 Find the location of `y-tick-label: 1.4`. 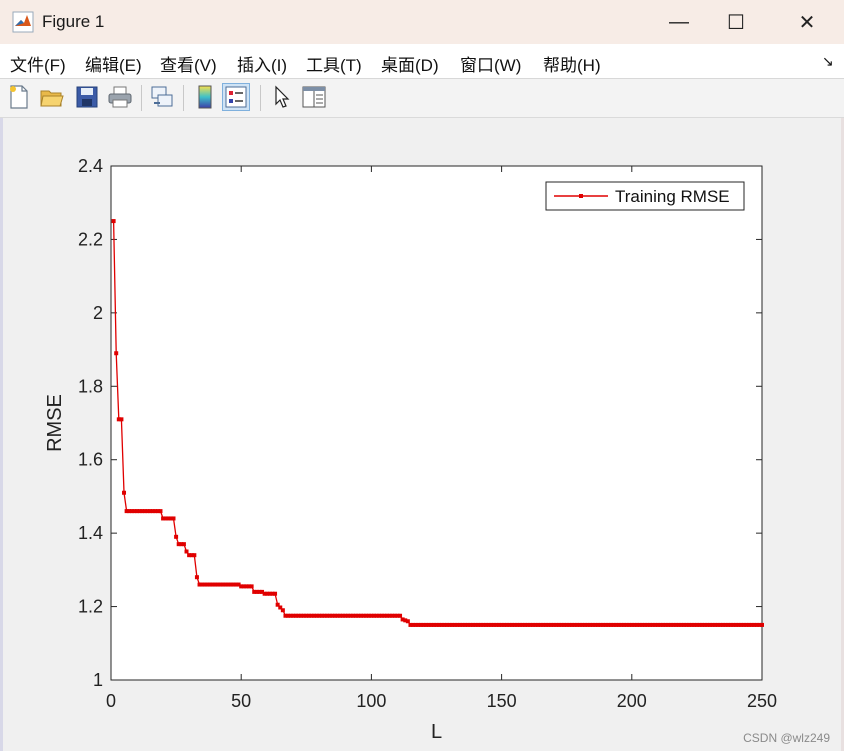

y-tick-label: 1.4 is located at coordinates (90, 533).